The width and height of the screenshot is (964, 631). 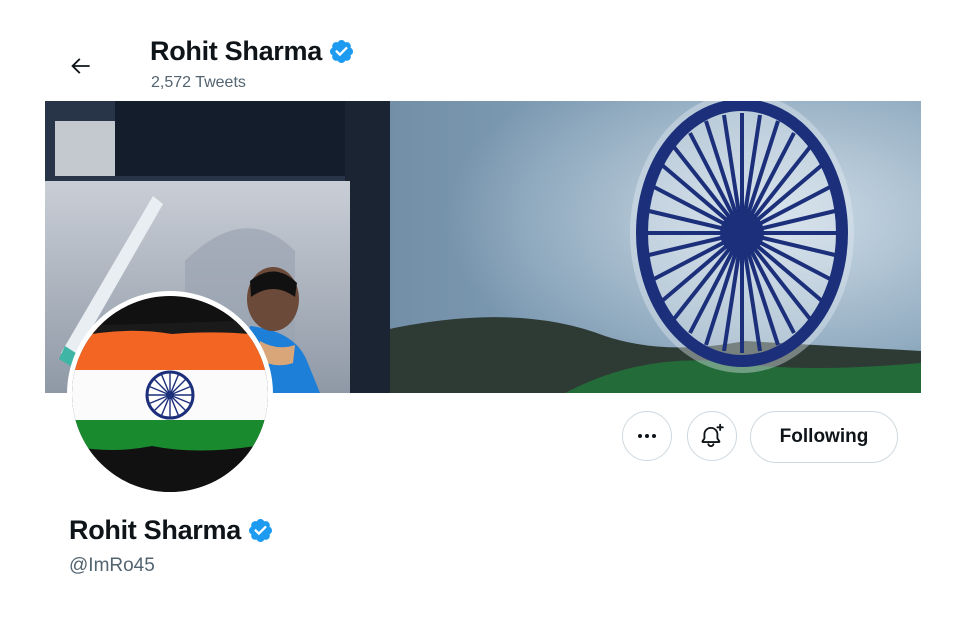 What do you see at coordinates (112, 565) in the screenshot?
I see `profile-handle: @ImRo45` at bounding box center [112, 565].